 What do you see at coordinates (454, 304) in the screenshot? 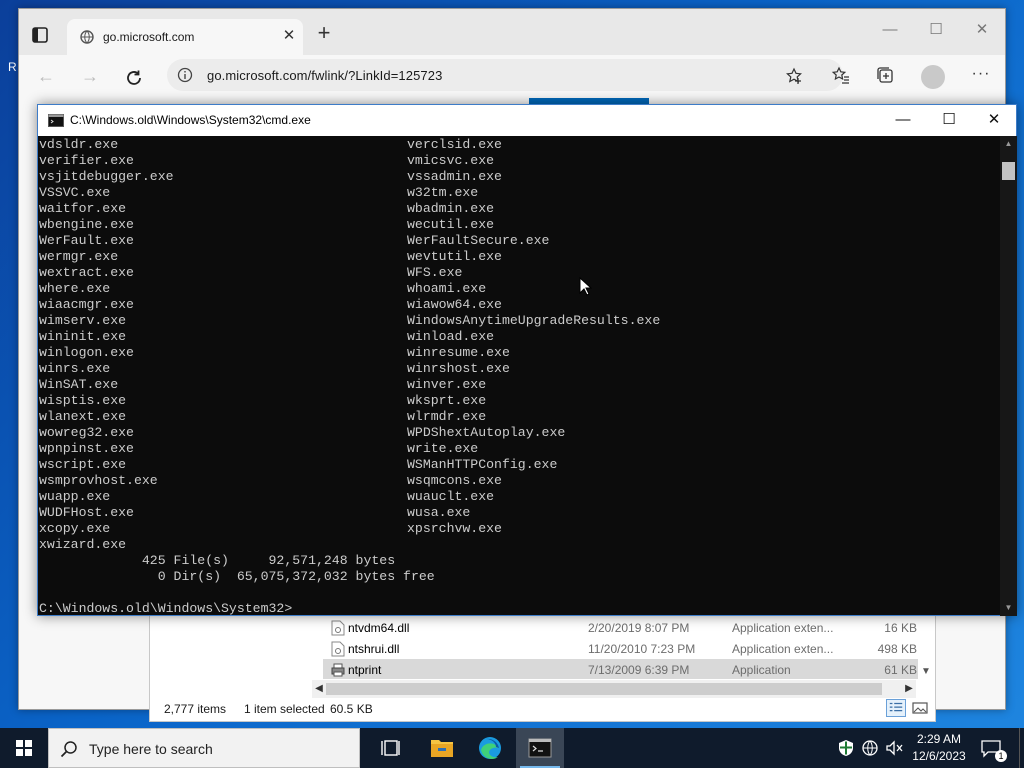
I see `console-file-name: wiawow64.exe` at bounding box center [454, 304].